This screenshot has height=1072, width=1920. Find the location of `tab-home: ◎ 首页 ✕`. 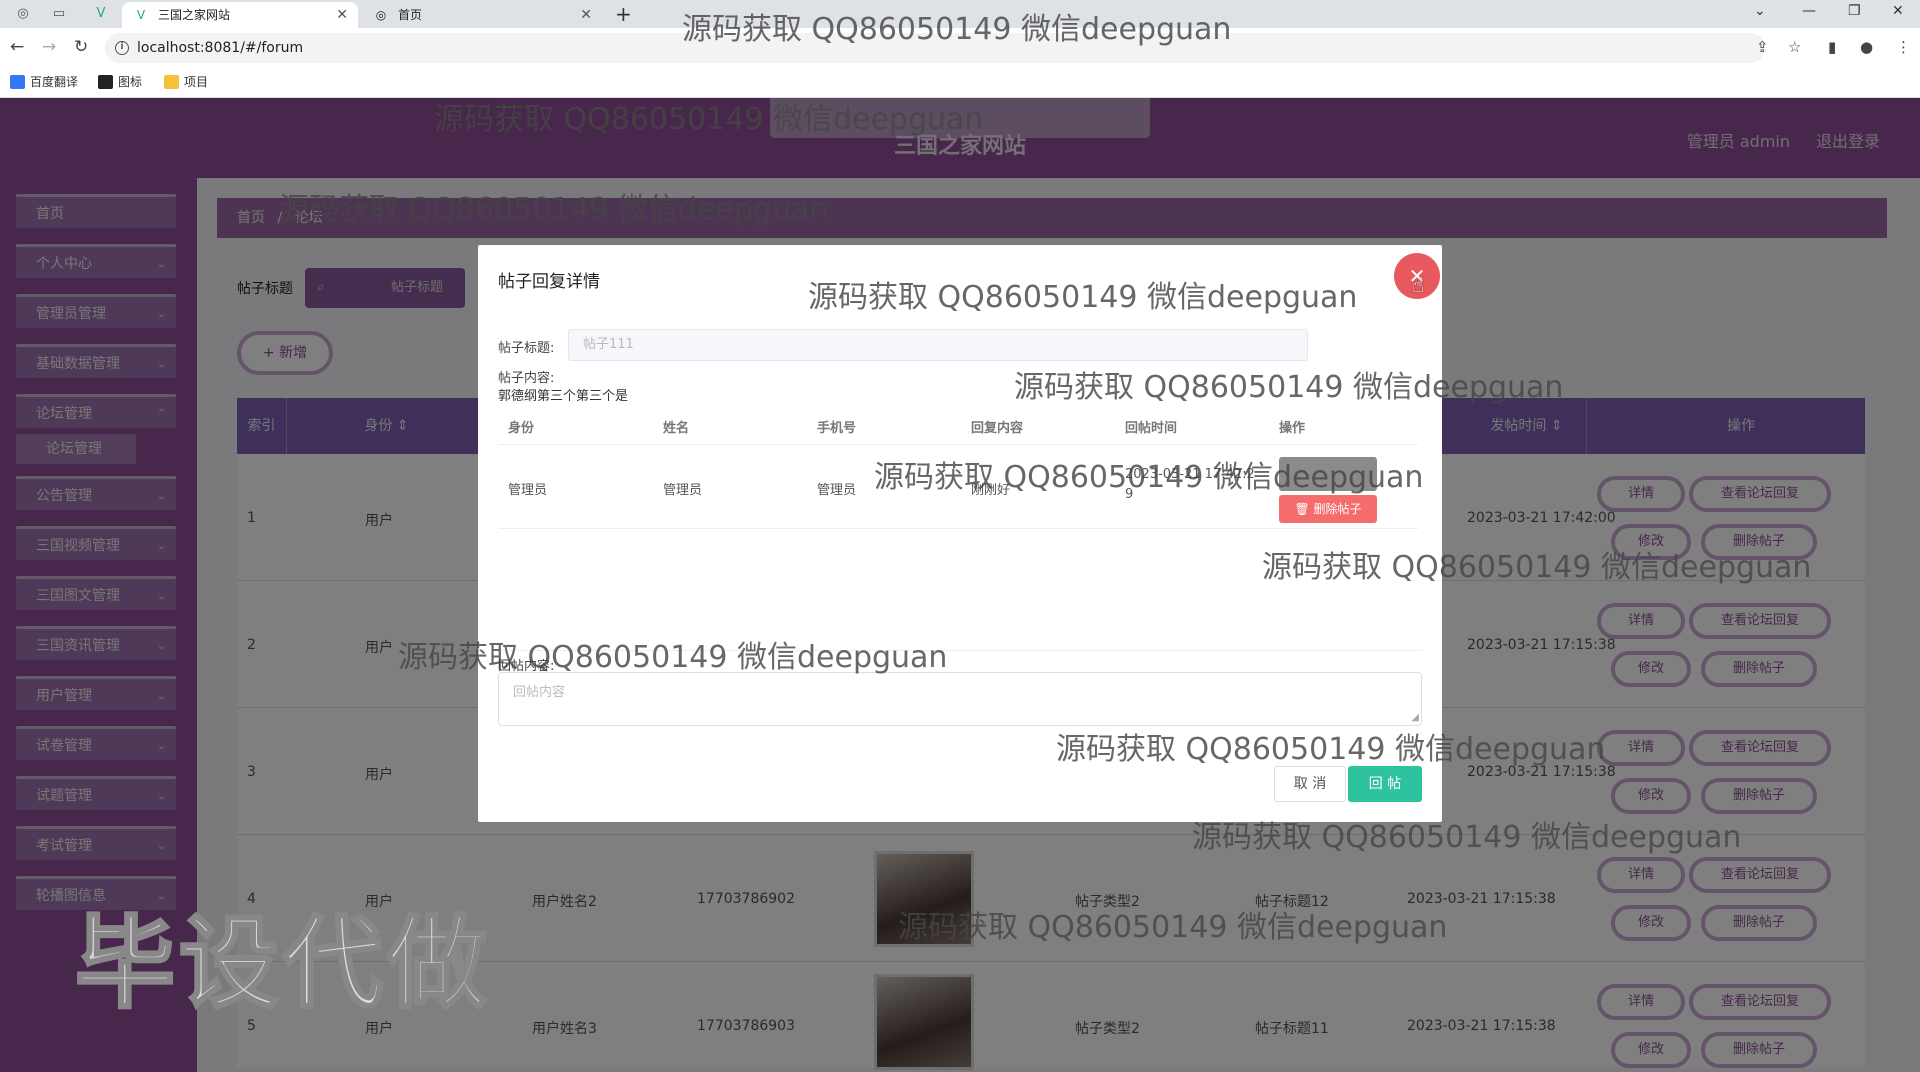

tab-home: ◎ 首页 ✕ is located at coordinates (482, 15).